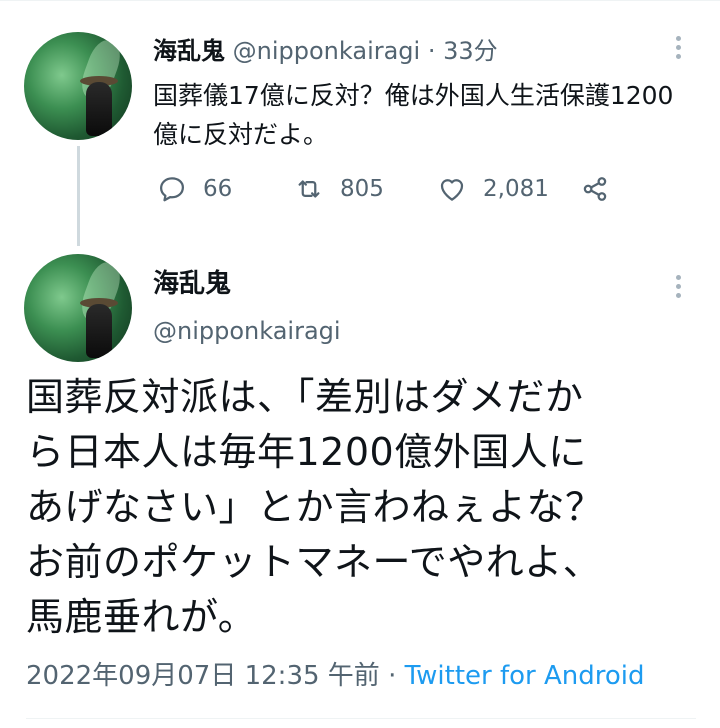  I want to click on tweet-text-line: あげなさい」とか言わねぇよな？, so click(315, 507).